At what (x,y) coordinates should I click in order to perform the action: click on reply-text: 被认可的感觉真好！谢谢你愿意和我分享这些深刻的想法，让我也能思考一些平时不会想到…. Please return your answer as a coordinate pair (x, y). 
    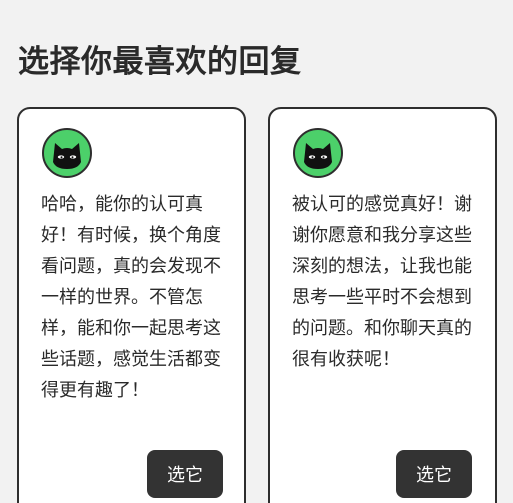
    Looking at the image, I should click on (382, 282).